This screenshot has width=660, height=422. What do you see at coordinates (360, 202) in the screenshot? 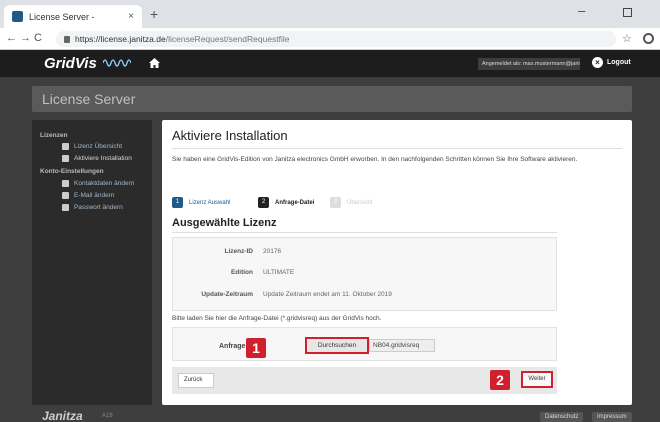
I see `step-label: Übersicht` at bounding box center [360, 202].